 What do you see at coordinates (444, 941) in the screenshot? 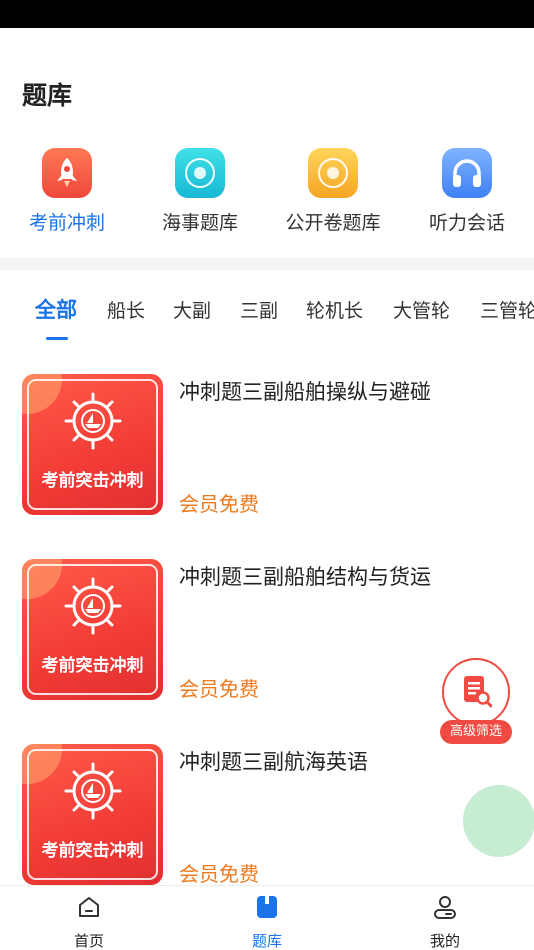
I see `nav-label: 我的` at bounding box center [444, 941].